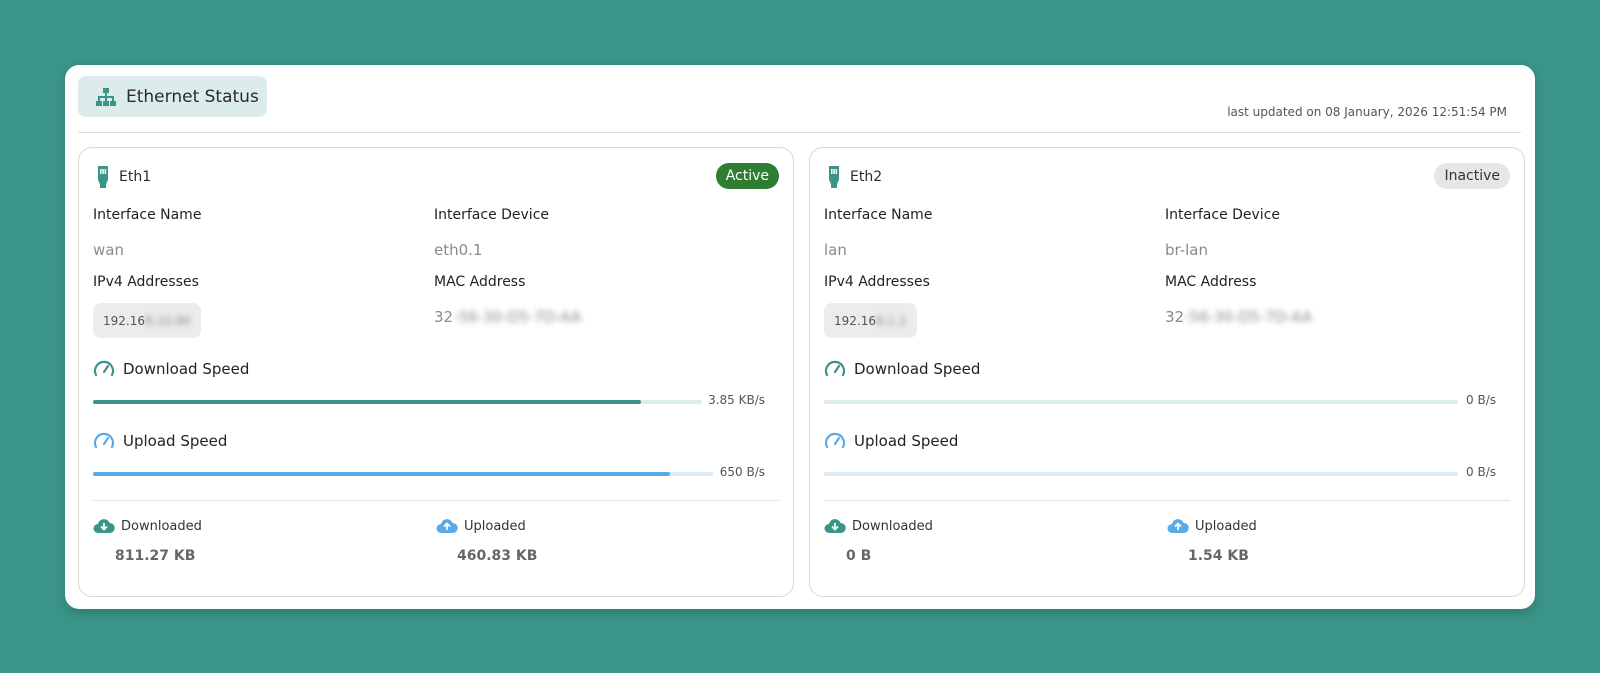 Image resolution: width=1600 pixels, height=673 pixels. What do you see at coordinates (835, 250) in the screenshot?
I see `interface-name-value: lan` at bounding box center [835, 250].